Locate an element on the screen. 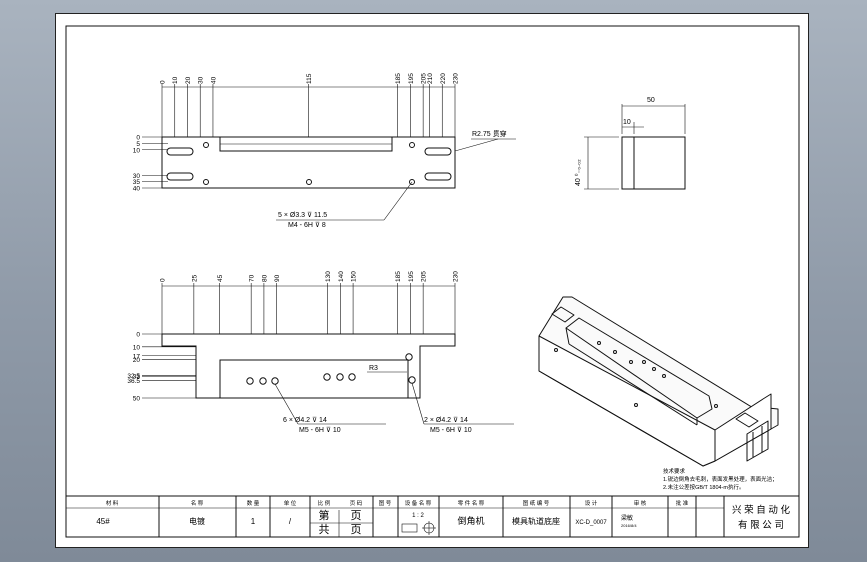 The width and height of the screenshot is (867, 562). notes-line-2: 2.未注公差按GB/T 1804-m执行。 is located at coordinates (704, 487).